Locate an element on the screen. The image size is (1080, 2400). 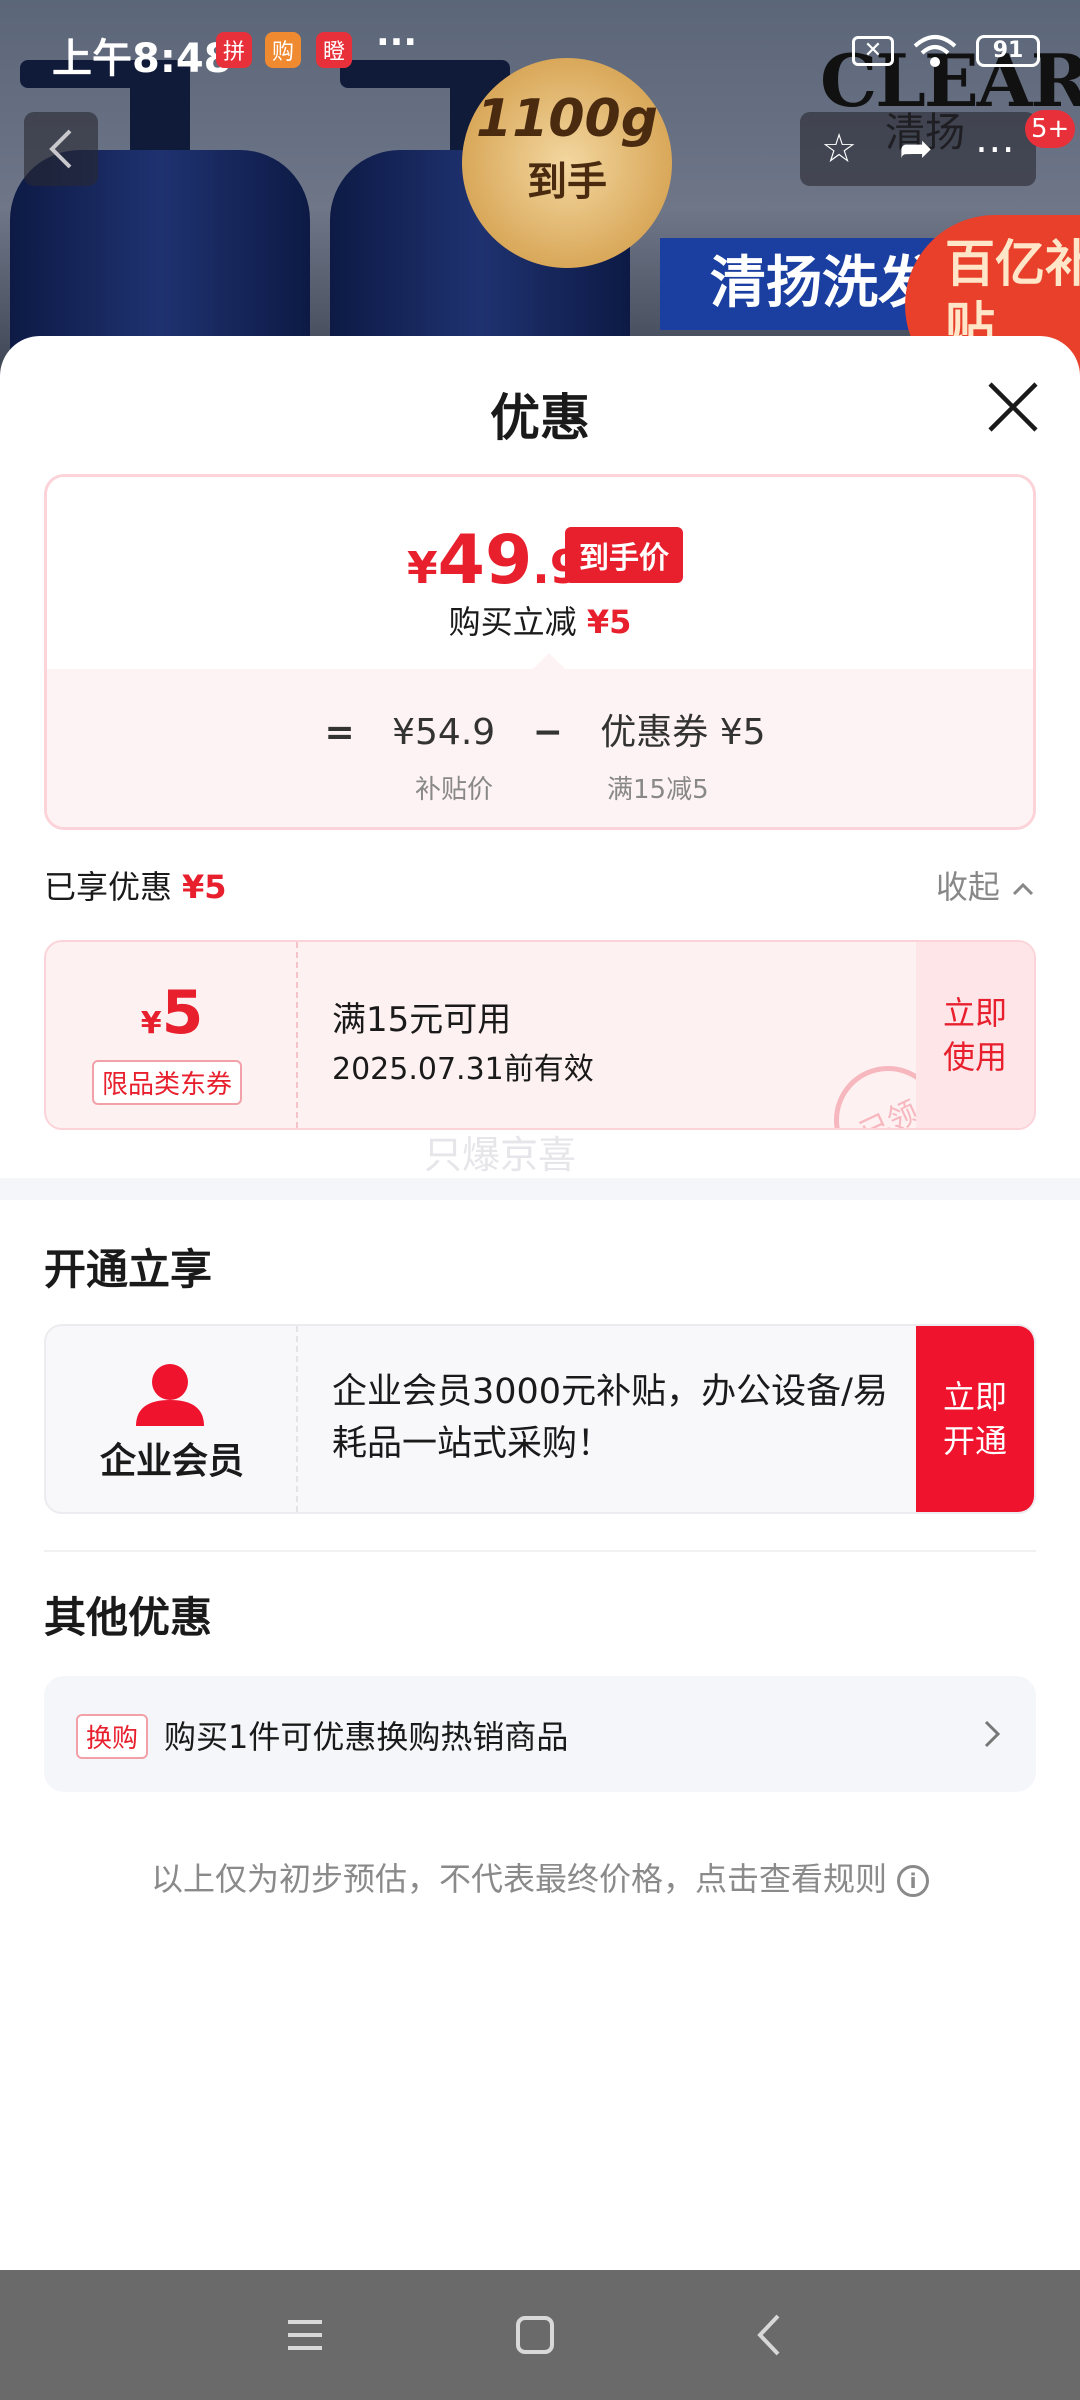
shopping-notification-icon: 购 is located at coordinates (283, 50).